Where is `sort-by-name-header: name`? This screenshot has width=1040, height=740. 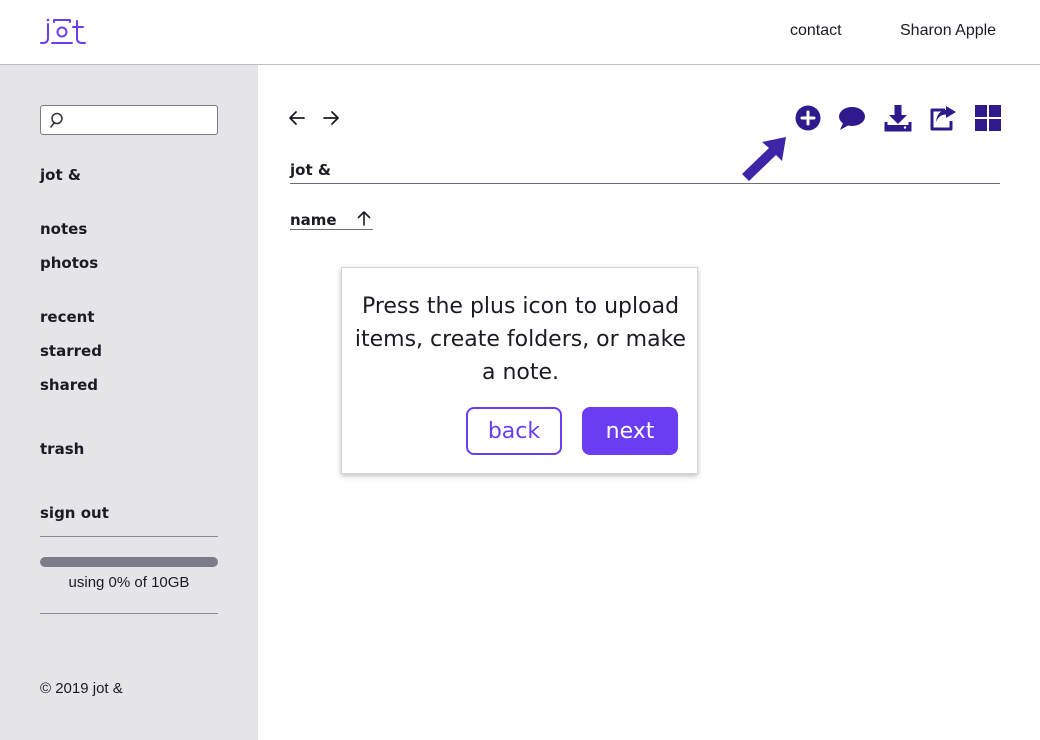
sort-by-name-header: name is located at coordinates (331, 220).